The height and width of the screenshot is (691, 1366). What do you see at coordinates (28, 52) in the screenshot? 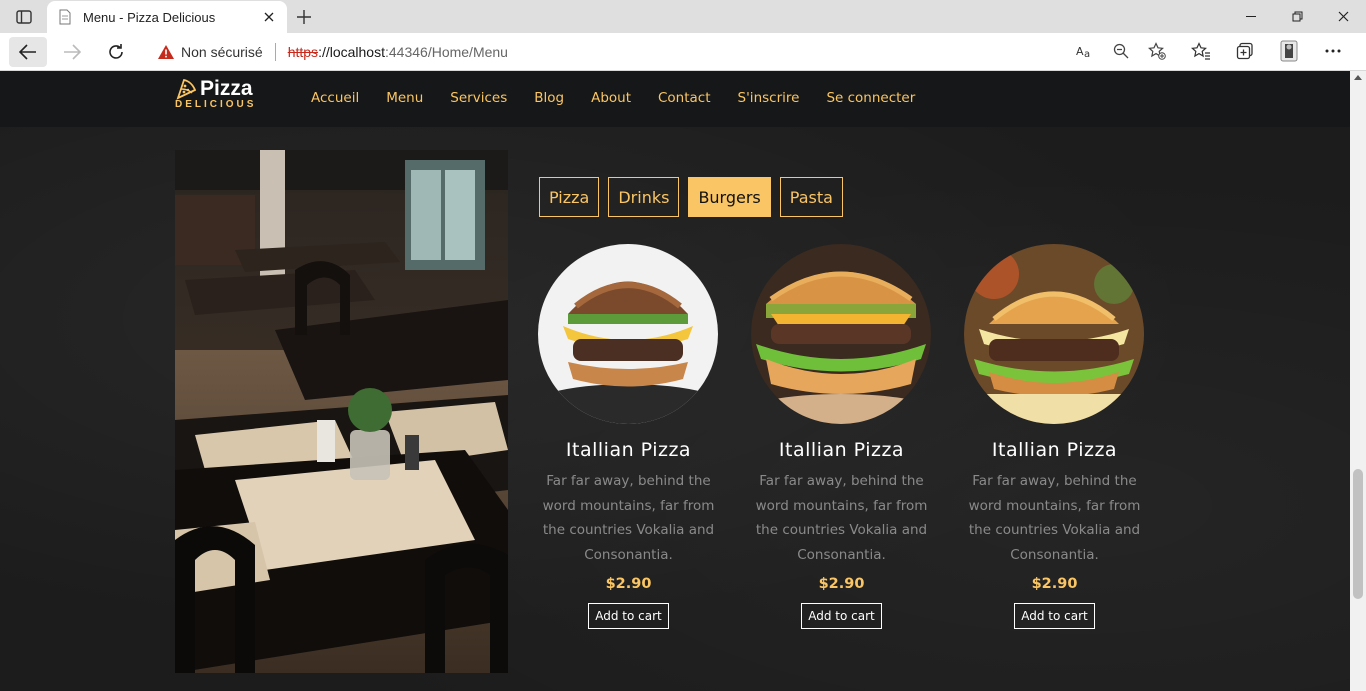
I see `back-arrow-icon` at bounding box center [28, 52].